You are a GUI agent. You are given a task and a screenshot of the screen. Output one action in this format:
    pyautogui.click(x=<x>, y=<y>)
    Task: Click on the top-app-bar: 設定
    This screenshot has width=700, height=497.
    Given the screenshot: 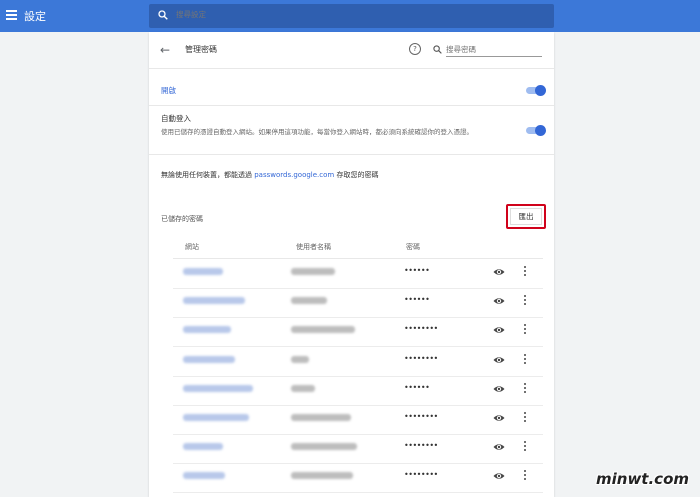 What is the action you would take?
    pyautogui.click(x=350, y=16)
    